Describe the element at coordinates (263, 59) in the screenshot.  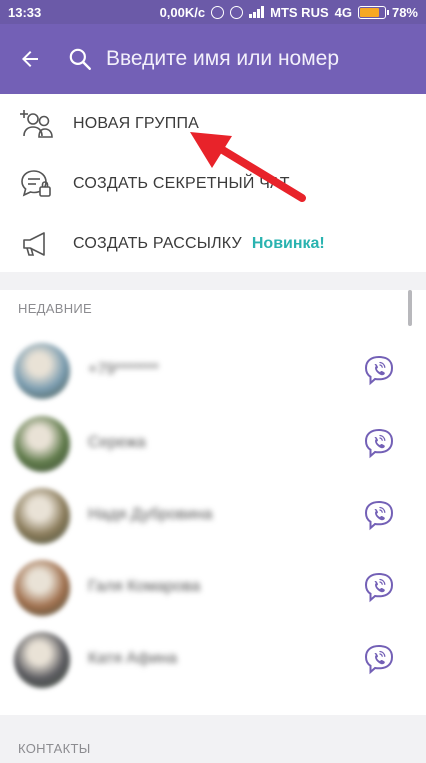
I see `search-input` at that location.